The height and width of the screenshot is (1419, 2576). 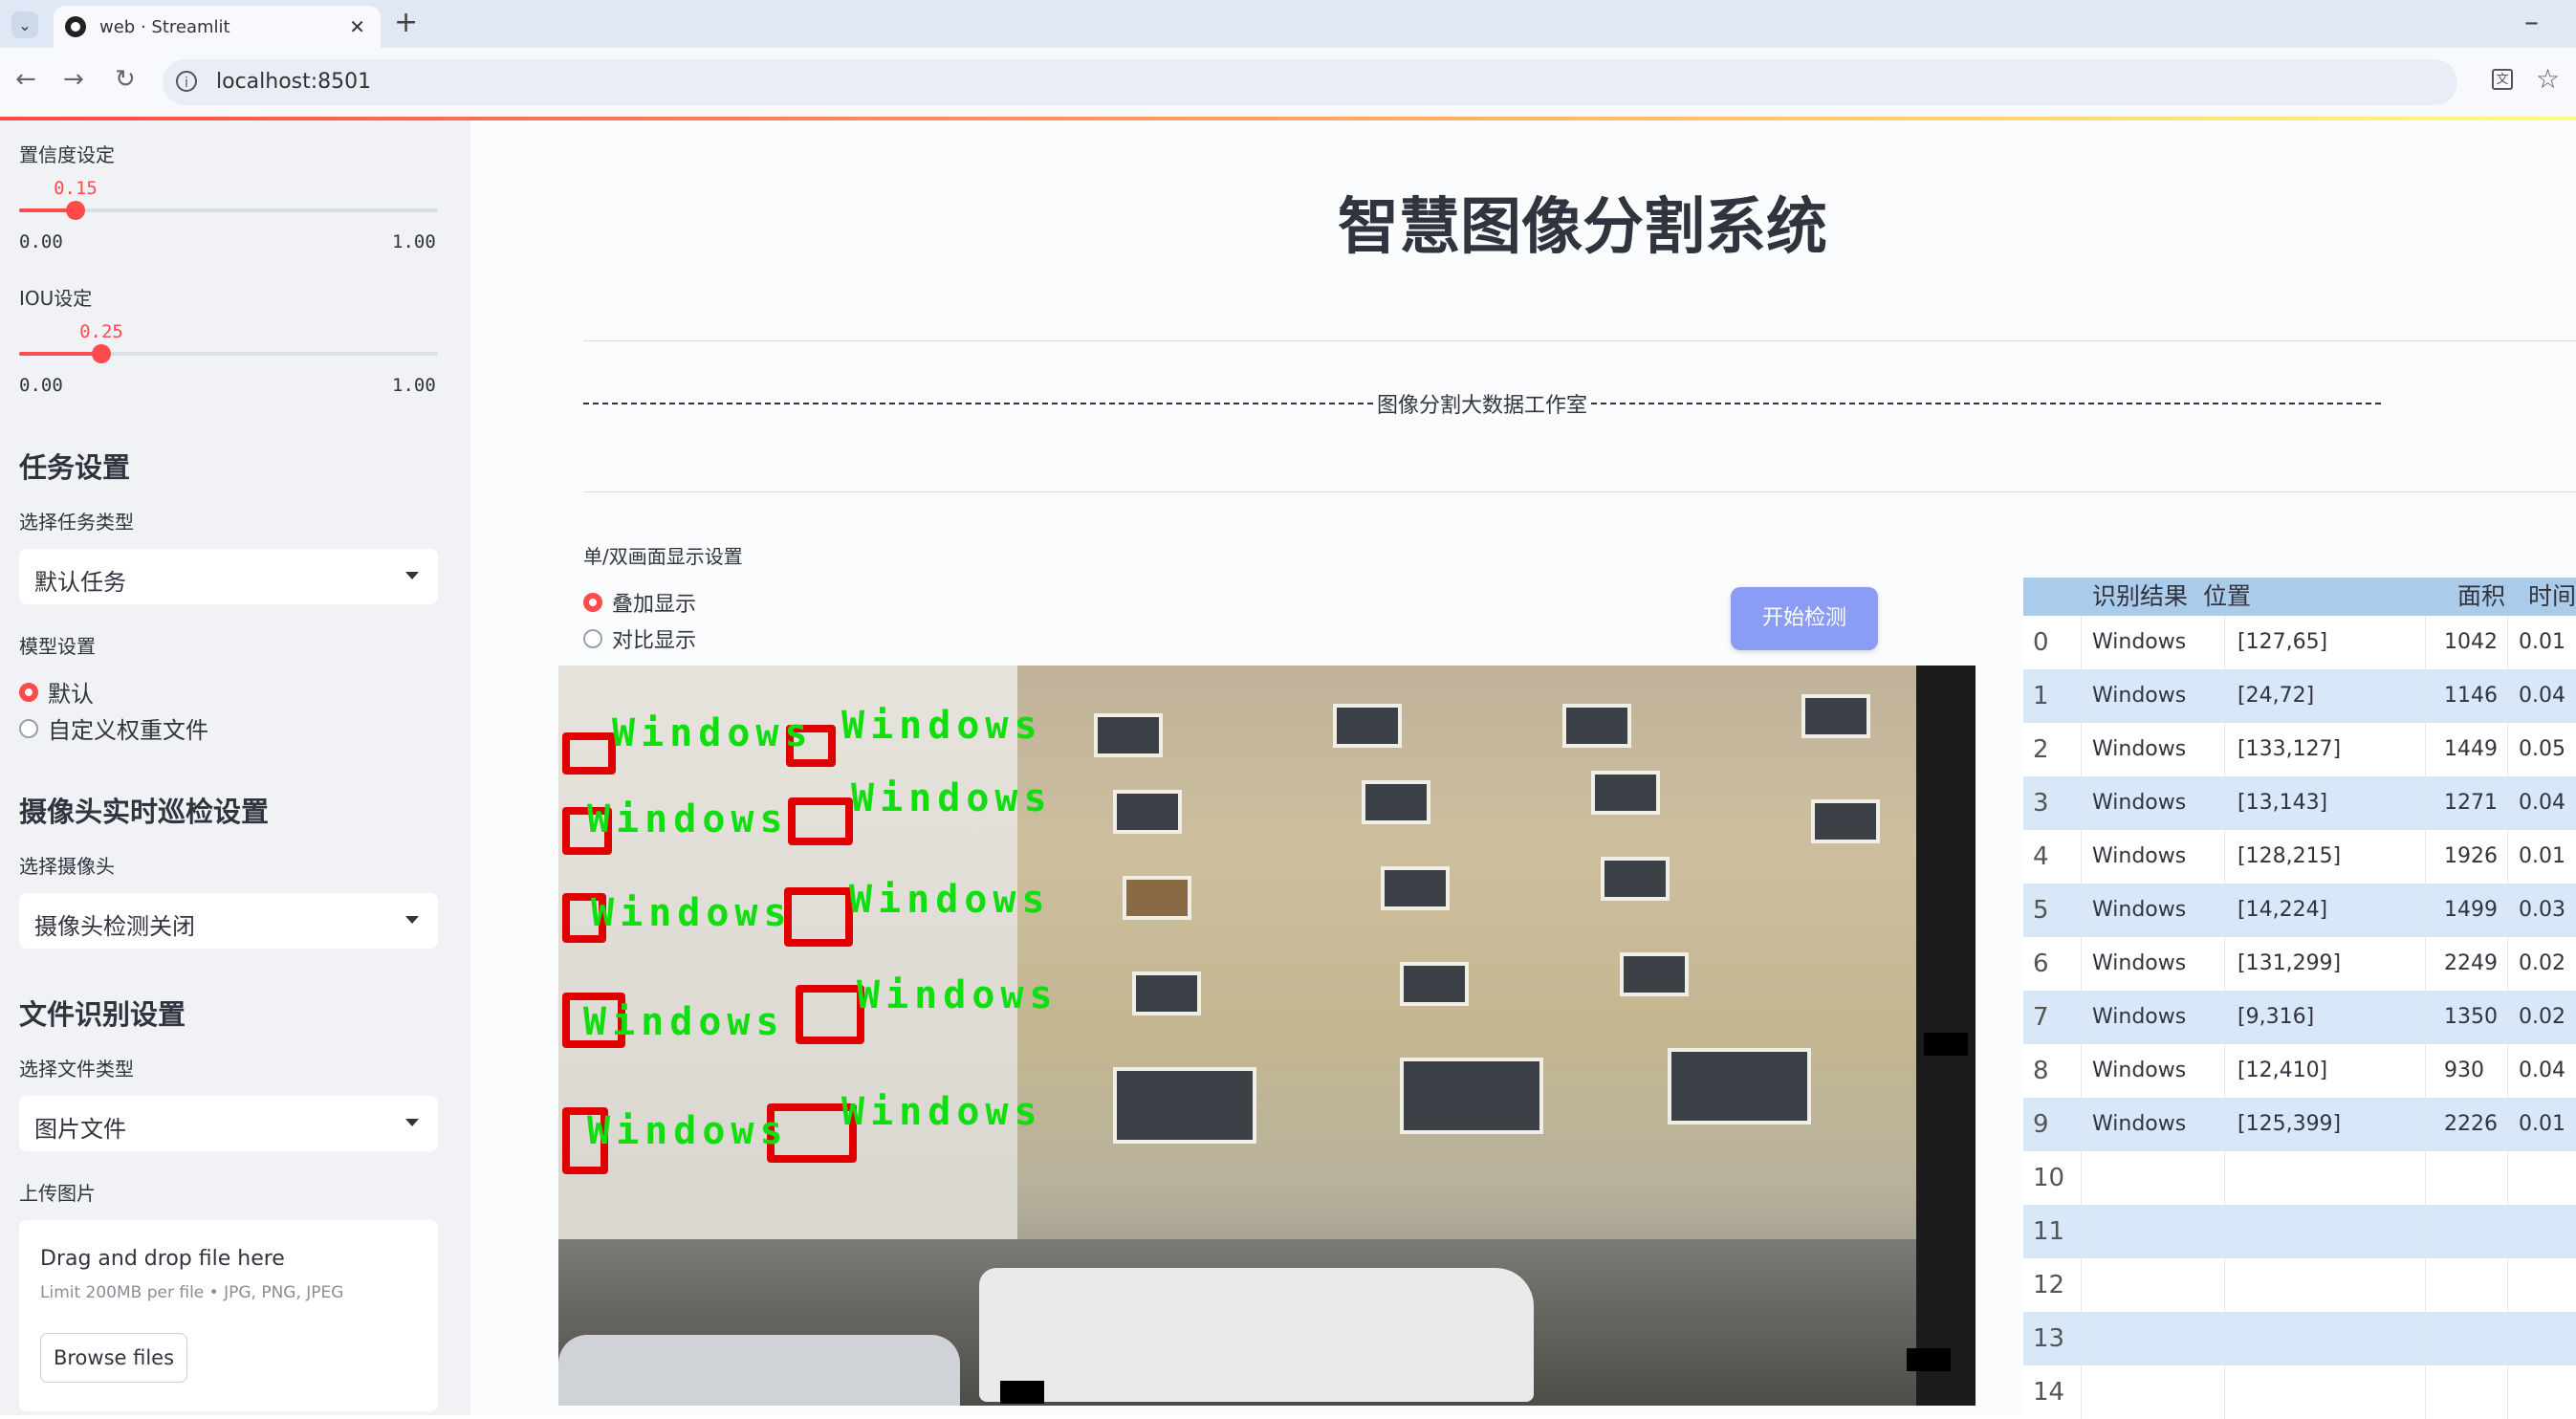 What do you see at coordinates (162, 1259) in the screenshot?
I see `dropzone-title: Drag and drop file here` at bounding box center [162, 1259].